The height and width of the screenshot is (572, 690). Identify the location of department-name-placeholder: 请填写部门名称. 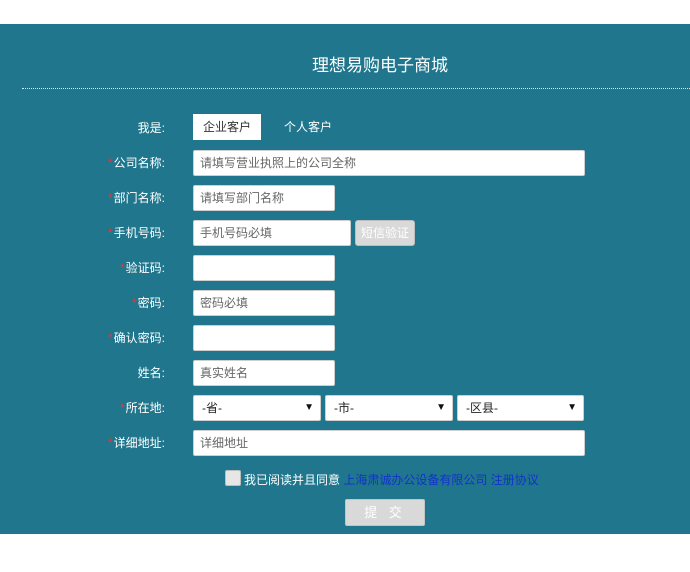
(242, 198).